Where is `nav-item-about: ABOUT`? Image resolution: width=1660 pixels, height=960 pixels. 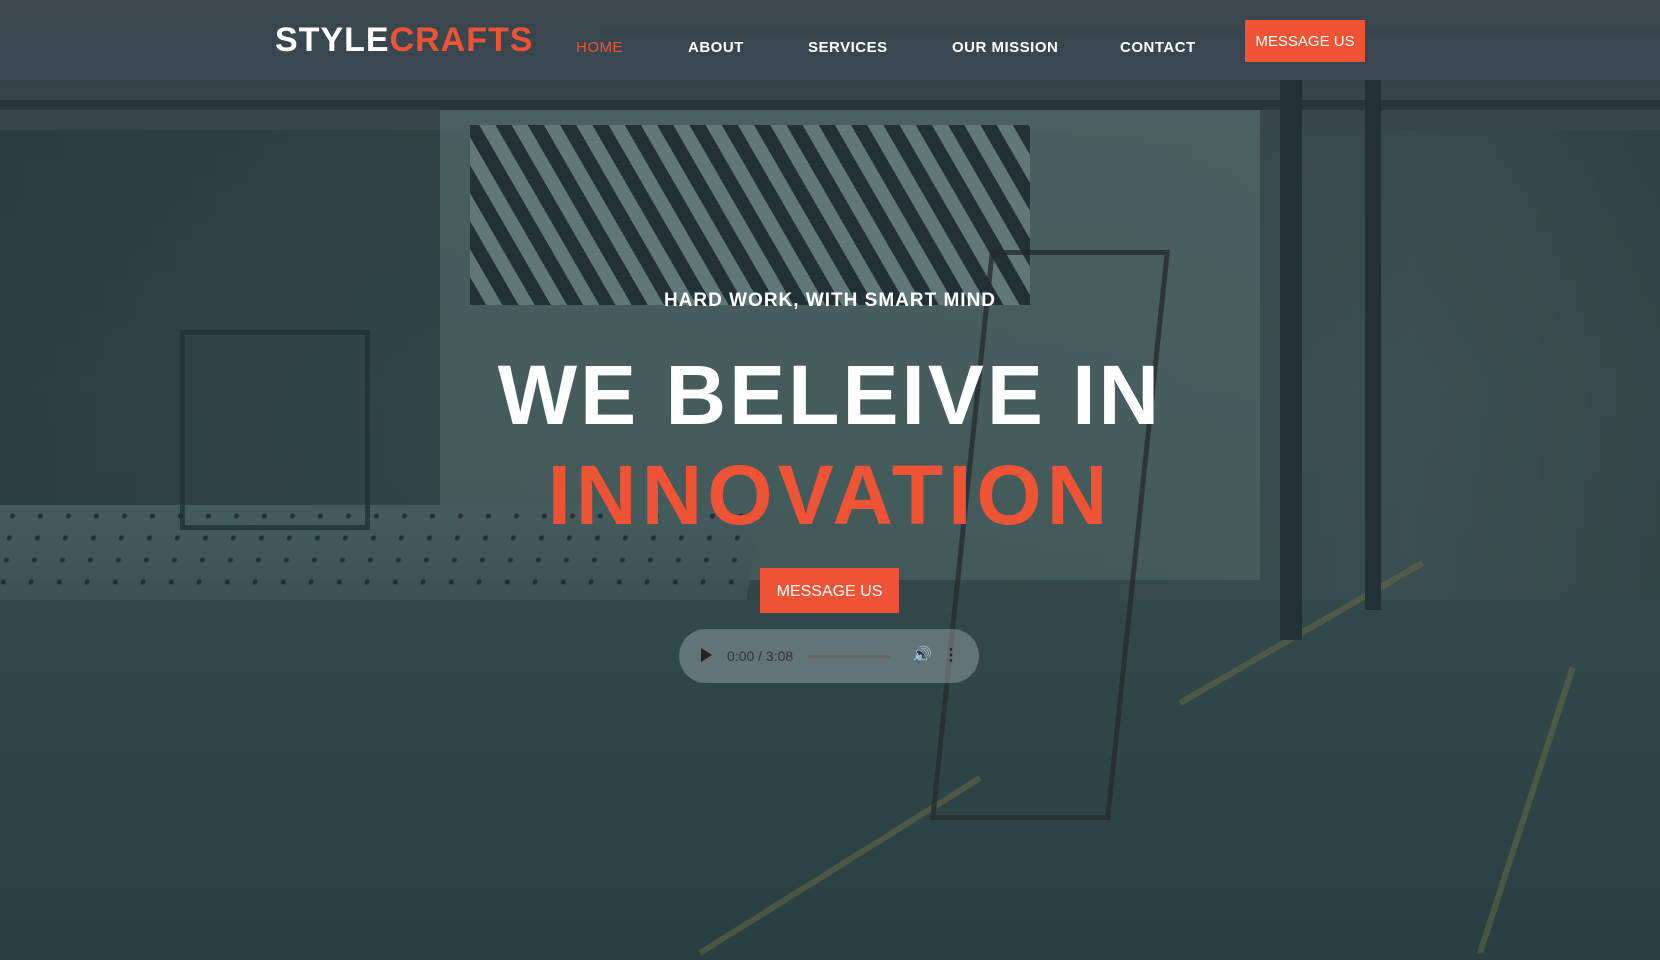 nav-item-about: ABOUT is located at coordinates (716, 48).